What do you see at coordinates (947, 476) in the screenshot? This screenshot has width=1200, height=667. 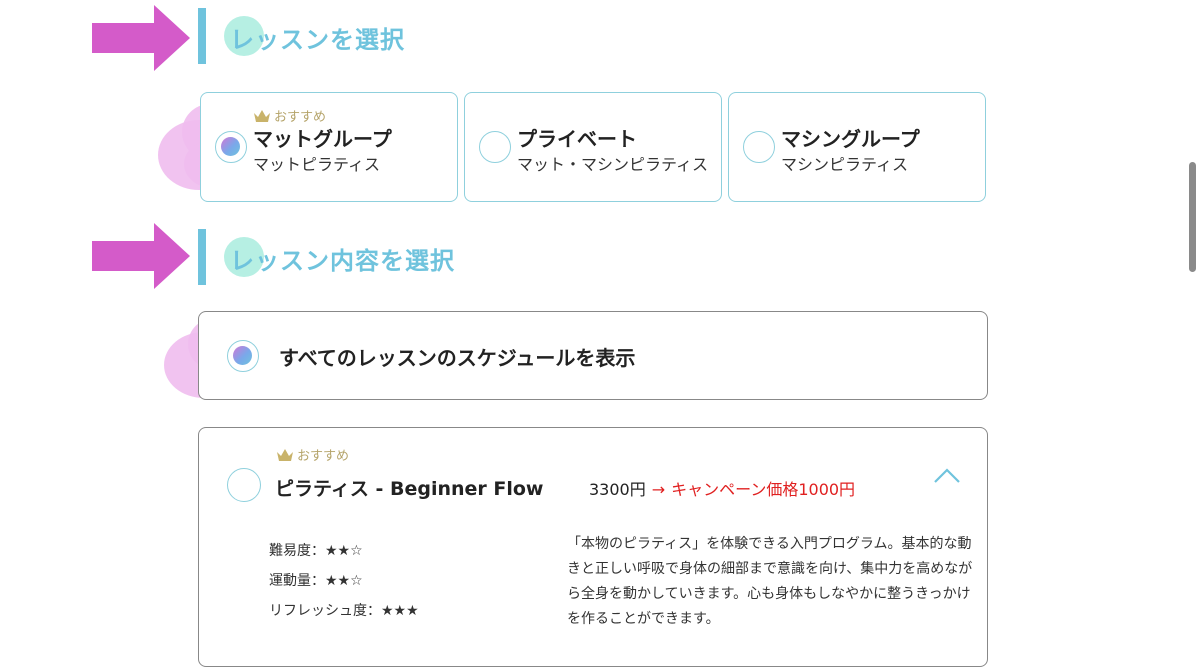 I see `chevron-up-icon` at bounding box center [947, 476].